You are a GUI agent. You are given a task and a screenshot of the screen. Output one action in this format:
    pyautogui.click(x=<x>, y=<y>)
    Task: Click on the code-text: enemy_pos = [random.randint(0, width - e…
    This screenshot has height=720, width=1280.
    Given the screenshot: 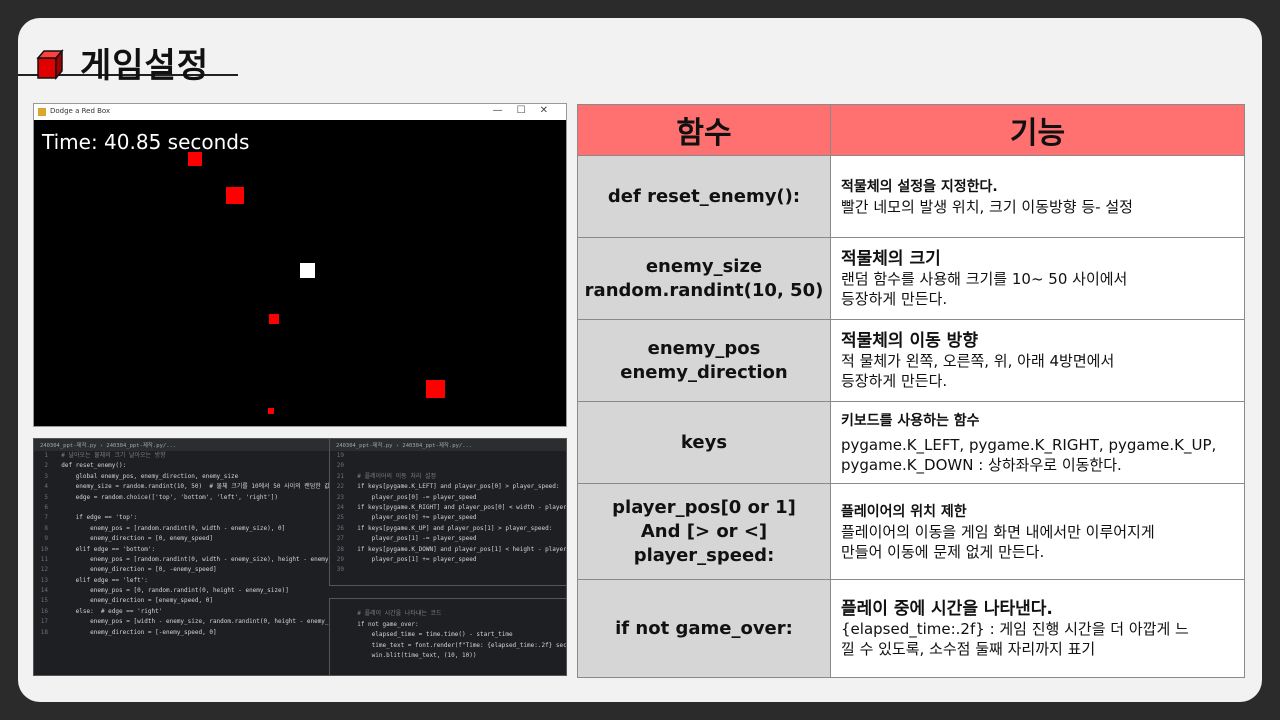 What is the action you would take?
    pyautogui.click(x=170, y=528)
    